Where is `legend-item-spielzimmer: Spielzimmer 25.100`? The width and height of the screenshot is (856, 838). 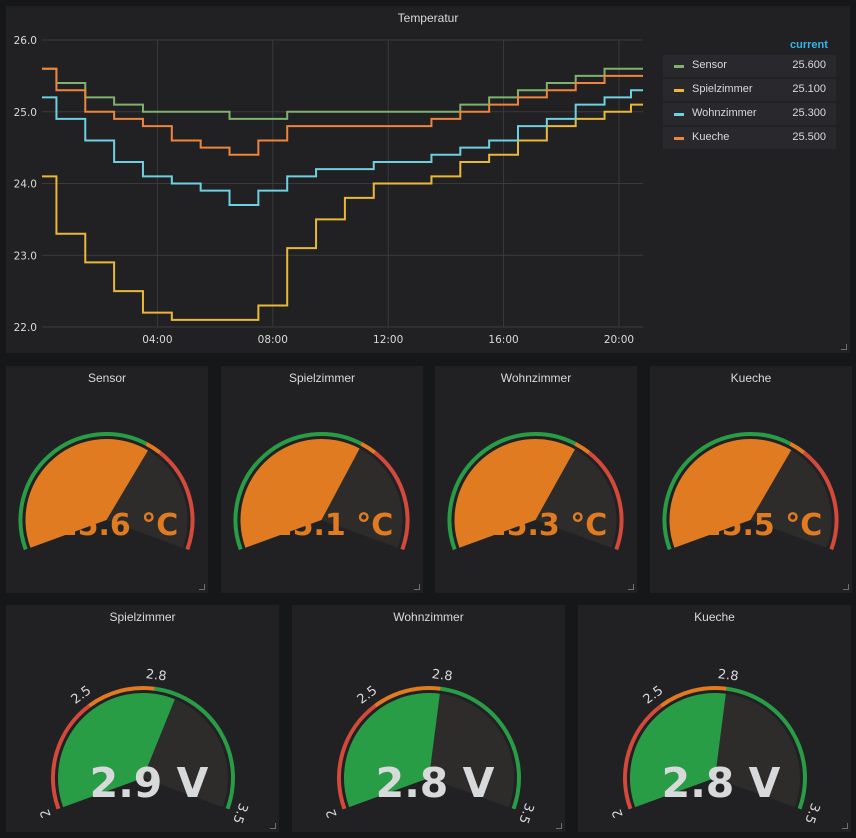
legend-item-spielzimmer: Spielzimmer 25.100 is located at coordinates (749, 90).